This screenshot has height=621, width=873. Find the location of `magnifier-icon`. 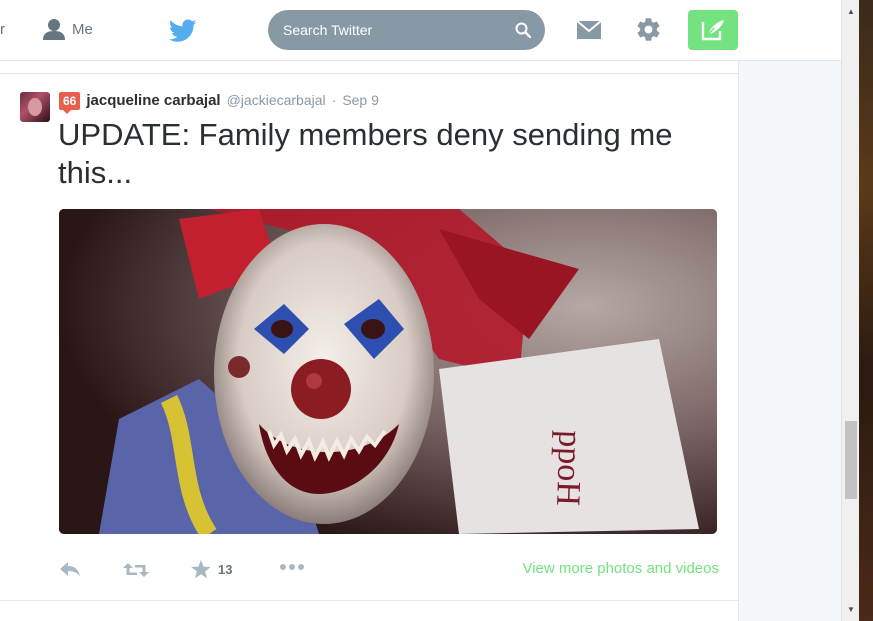

magnifier-icon is located at coordinates (523, 30).